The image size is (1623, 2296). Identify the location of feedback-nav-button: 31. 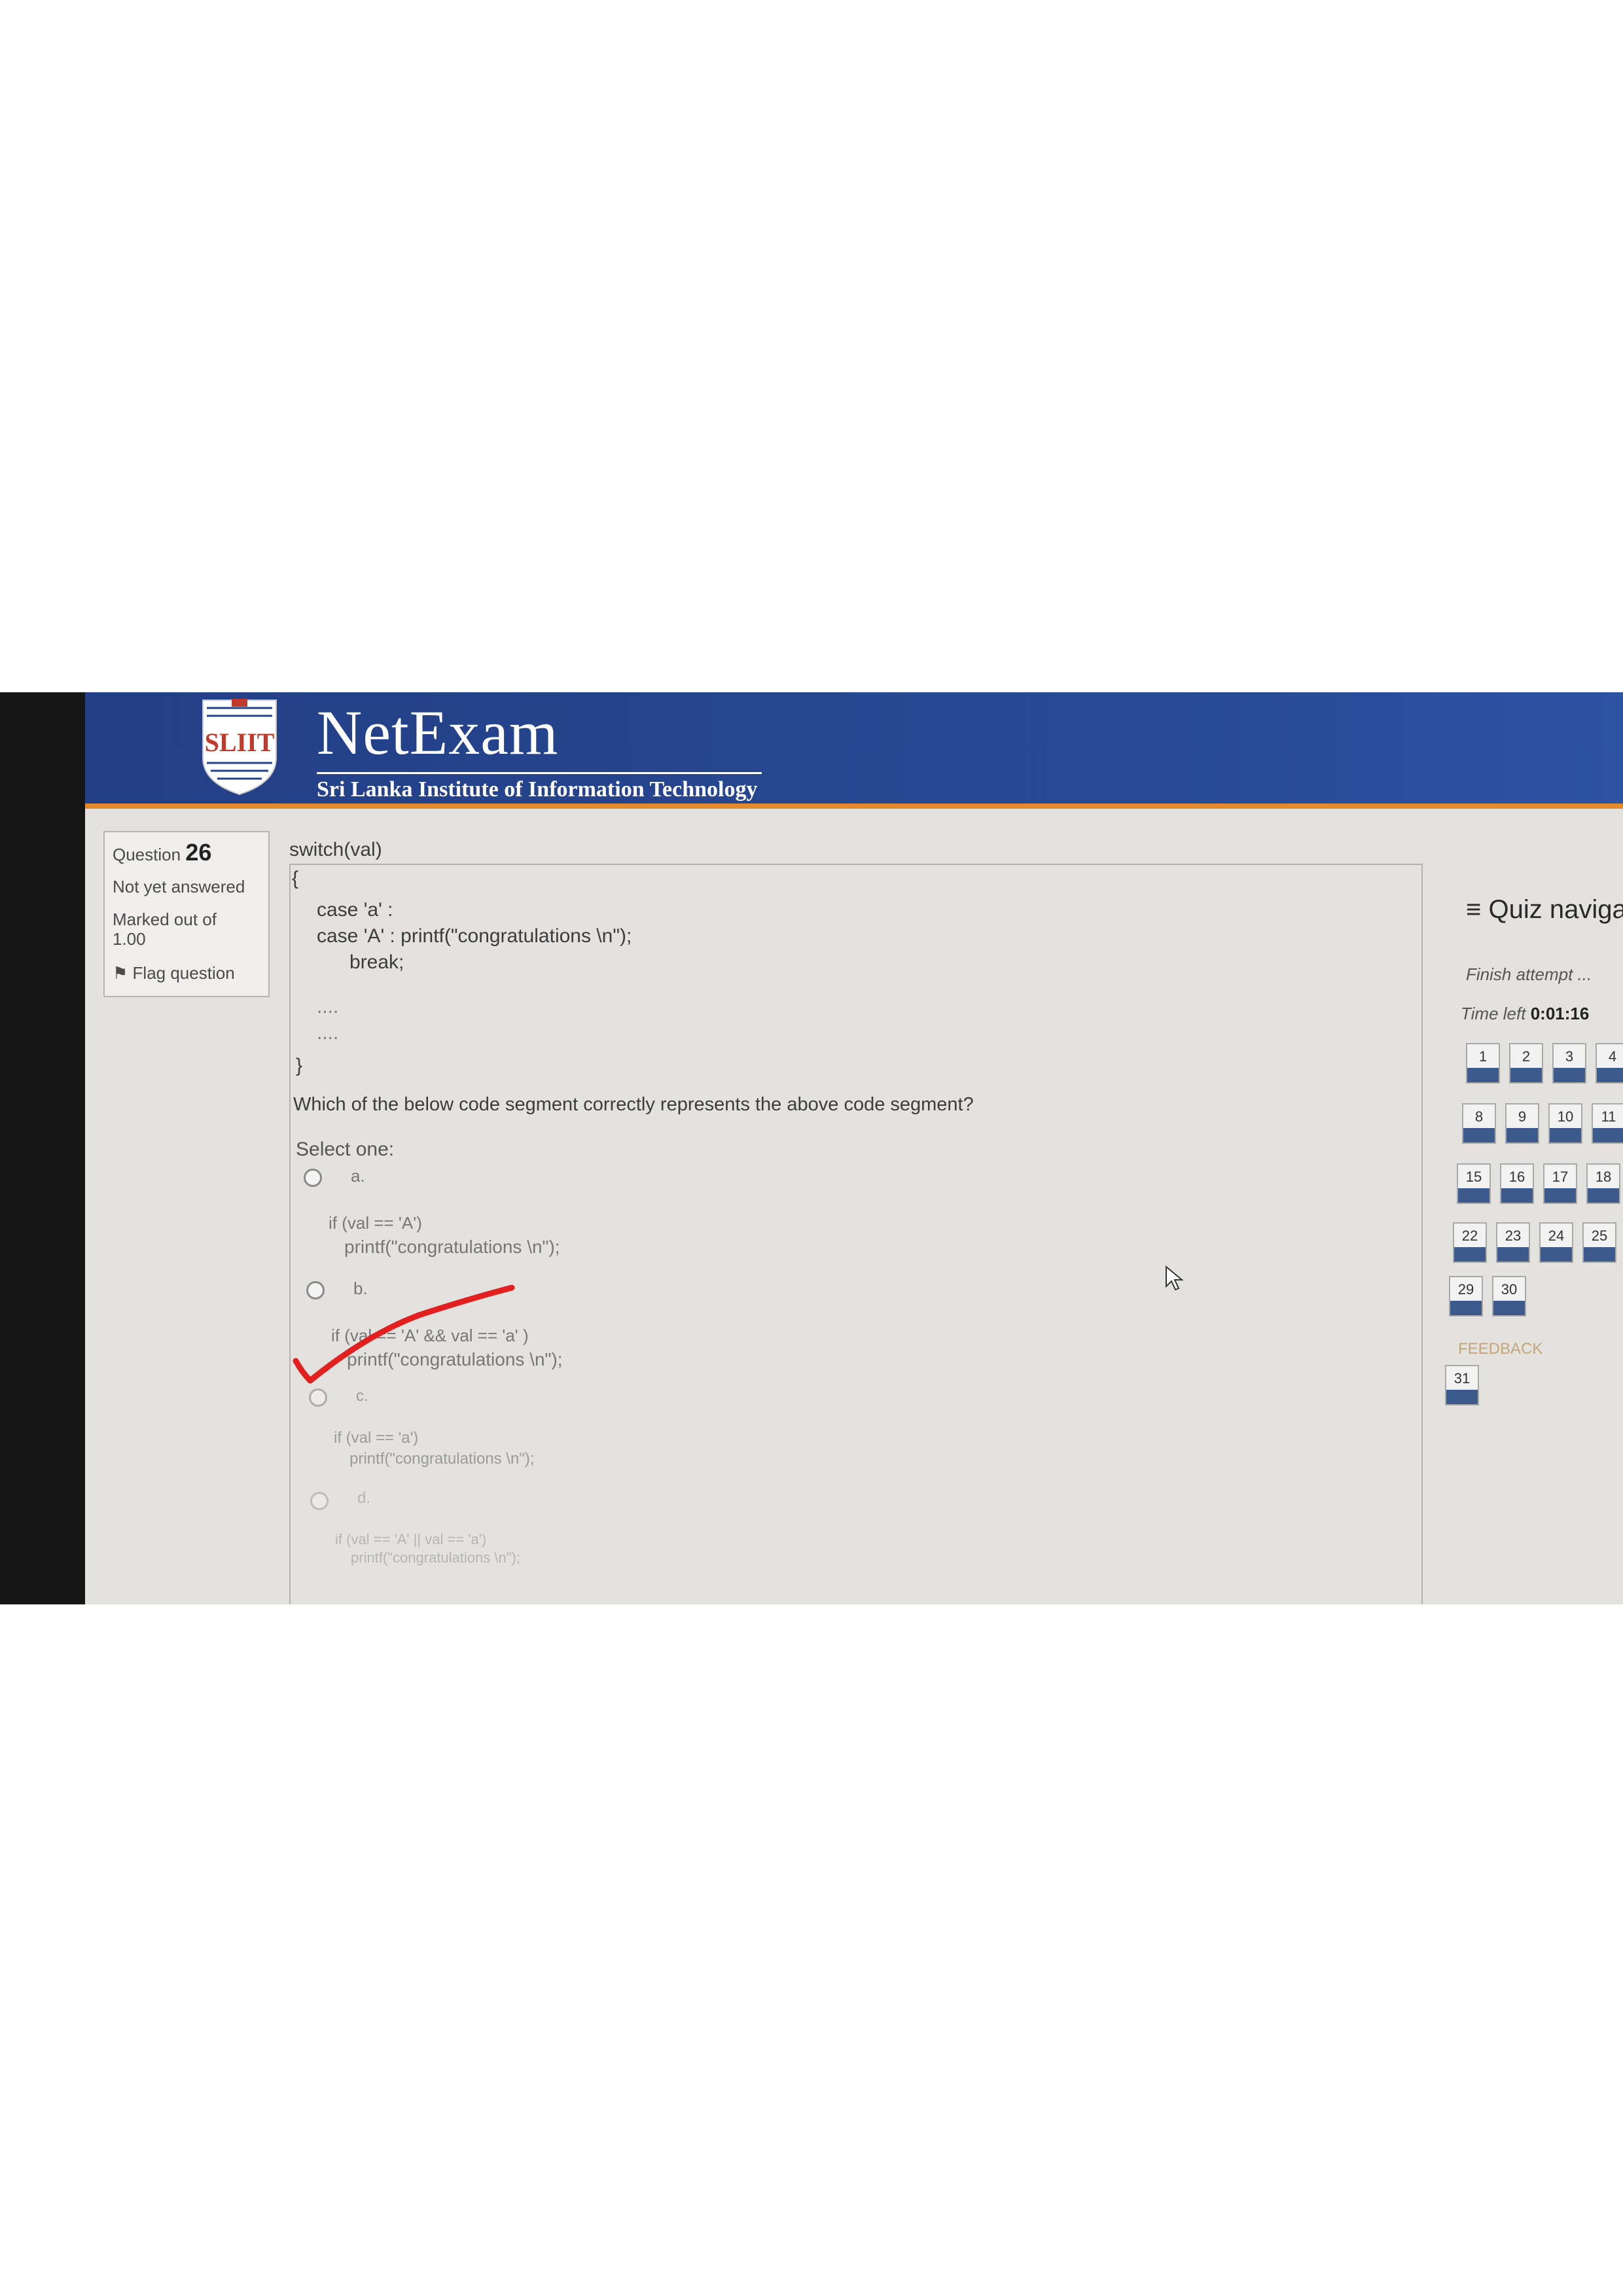
(1462, 1385).